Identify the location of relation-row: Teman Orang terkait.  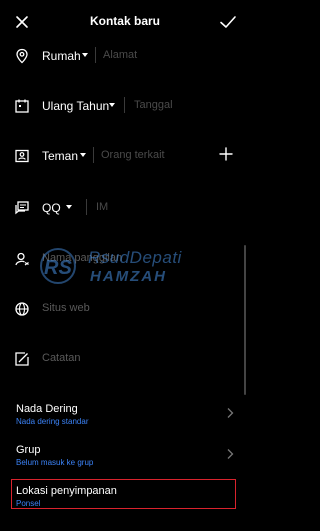
(122, 156).